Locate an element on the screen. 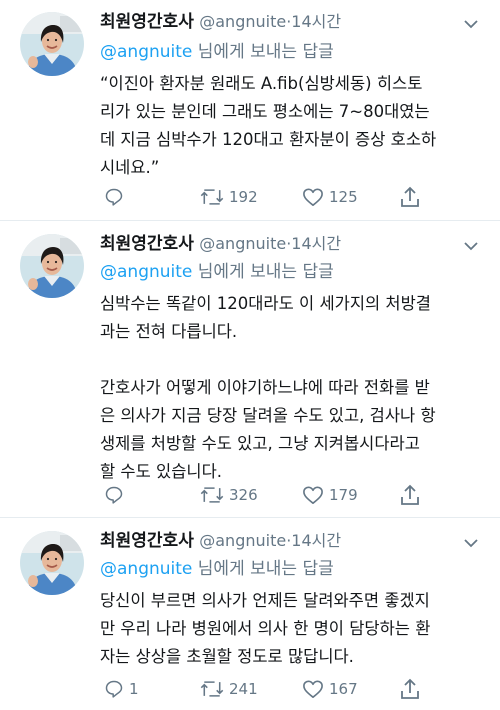 Image resolution: width=500 pixels, height=710 pixels. retweet-button: 192 is located at coordinates (229, 197).